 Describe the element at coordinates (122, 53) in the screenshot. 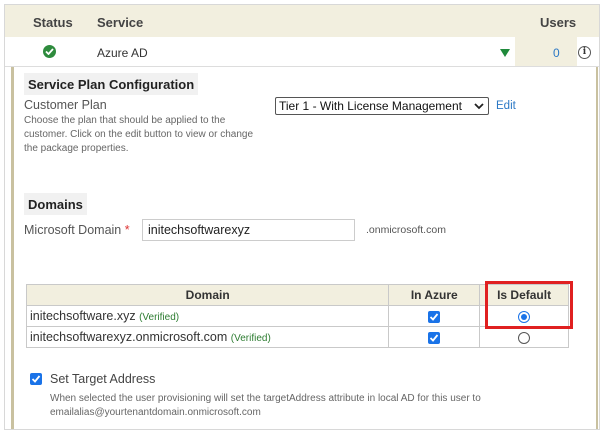

I see `service-name: Azure AD` at that location.